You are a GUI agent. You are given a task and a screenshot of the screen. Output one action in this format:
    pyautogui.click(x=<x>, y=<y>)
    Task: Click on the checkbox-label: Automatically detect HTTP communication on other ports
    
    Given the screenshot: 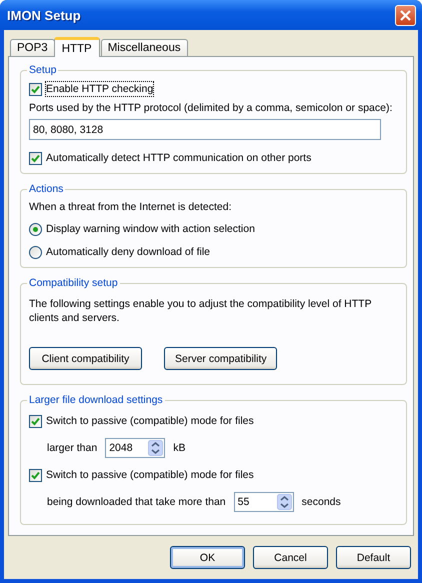 What is the action you would take?
    pyautogui.click(x=179, y=158)
    